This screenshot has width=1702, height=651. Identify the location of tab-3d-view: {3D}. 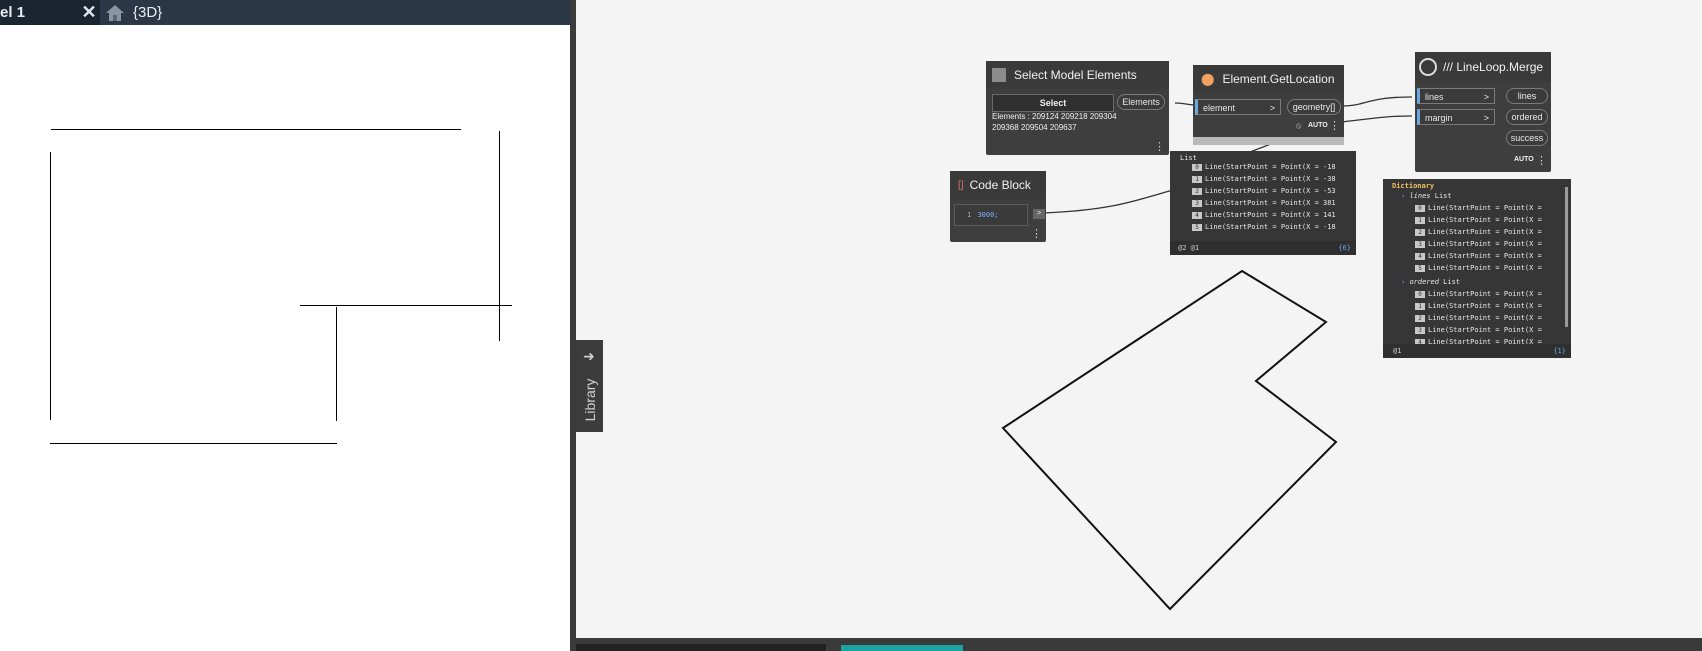
(164, 12).